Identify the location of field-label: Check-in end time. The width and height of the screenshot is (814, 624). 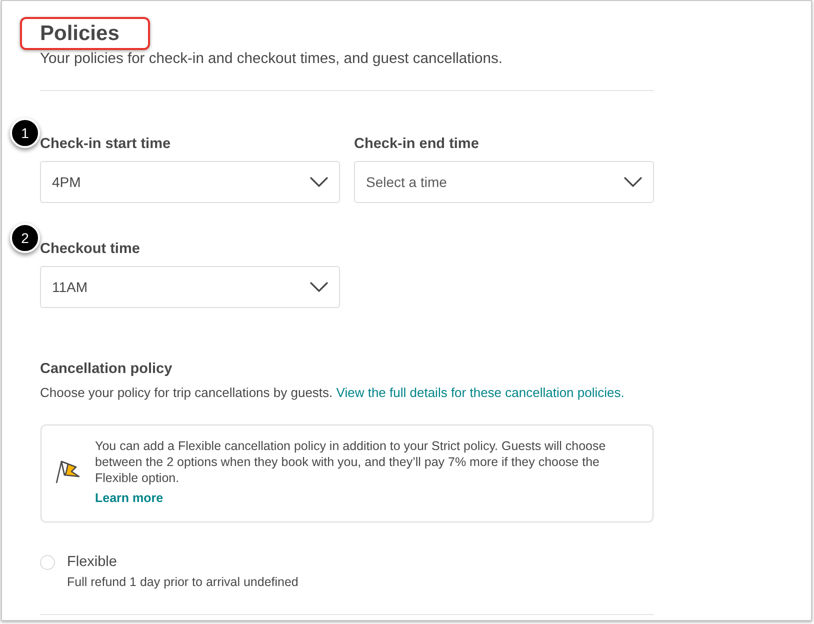
(416, 144).